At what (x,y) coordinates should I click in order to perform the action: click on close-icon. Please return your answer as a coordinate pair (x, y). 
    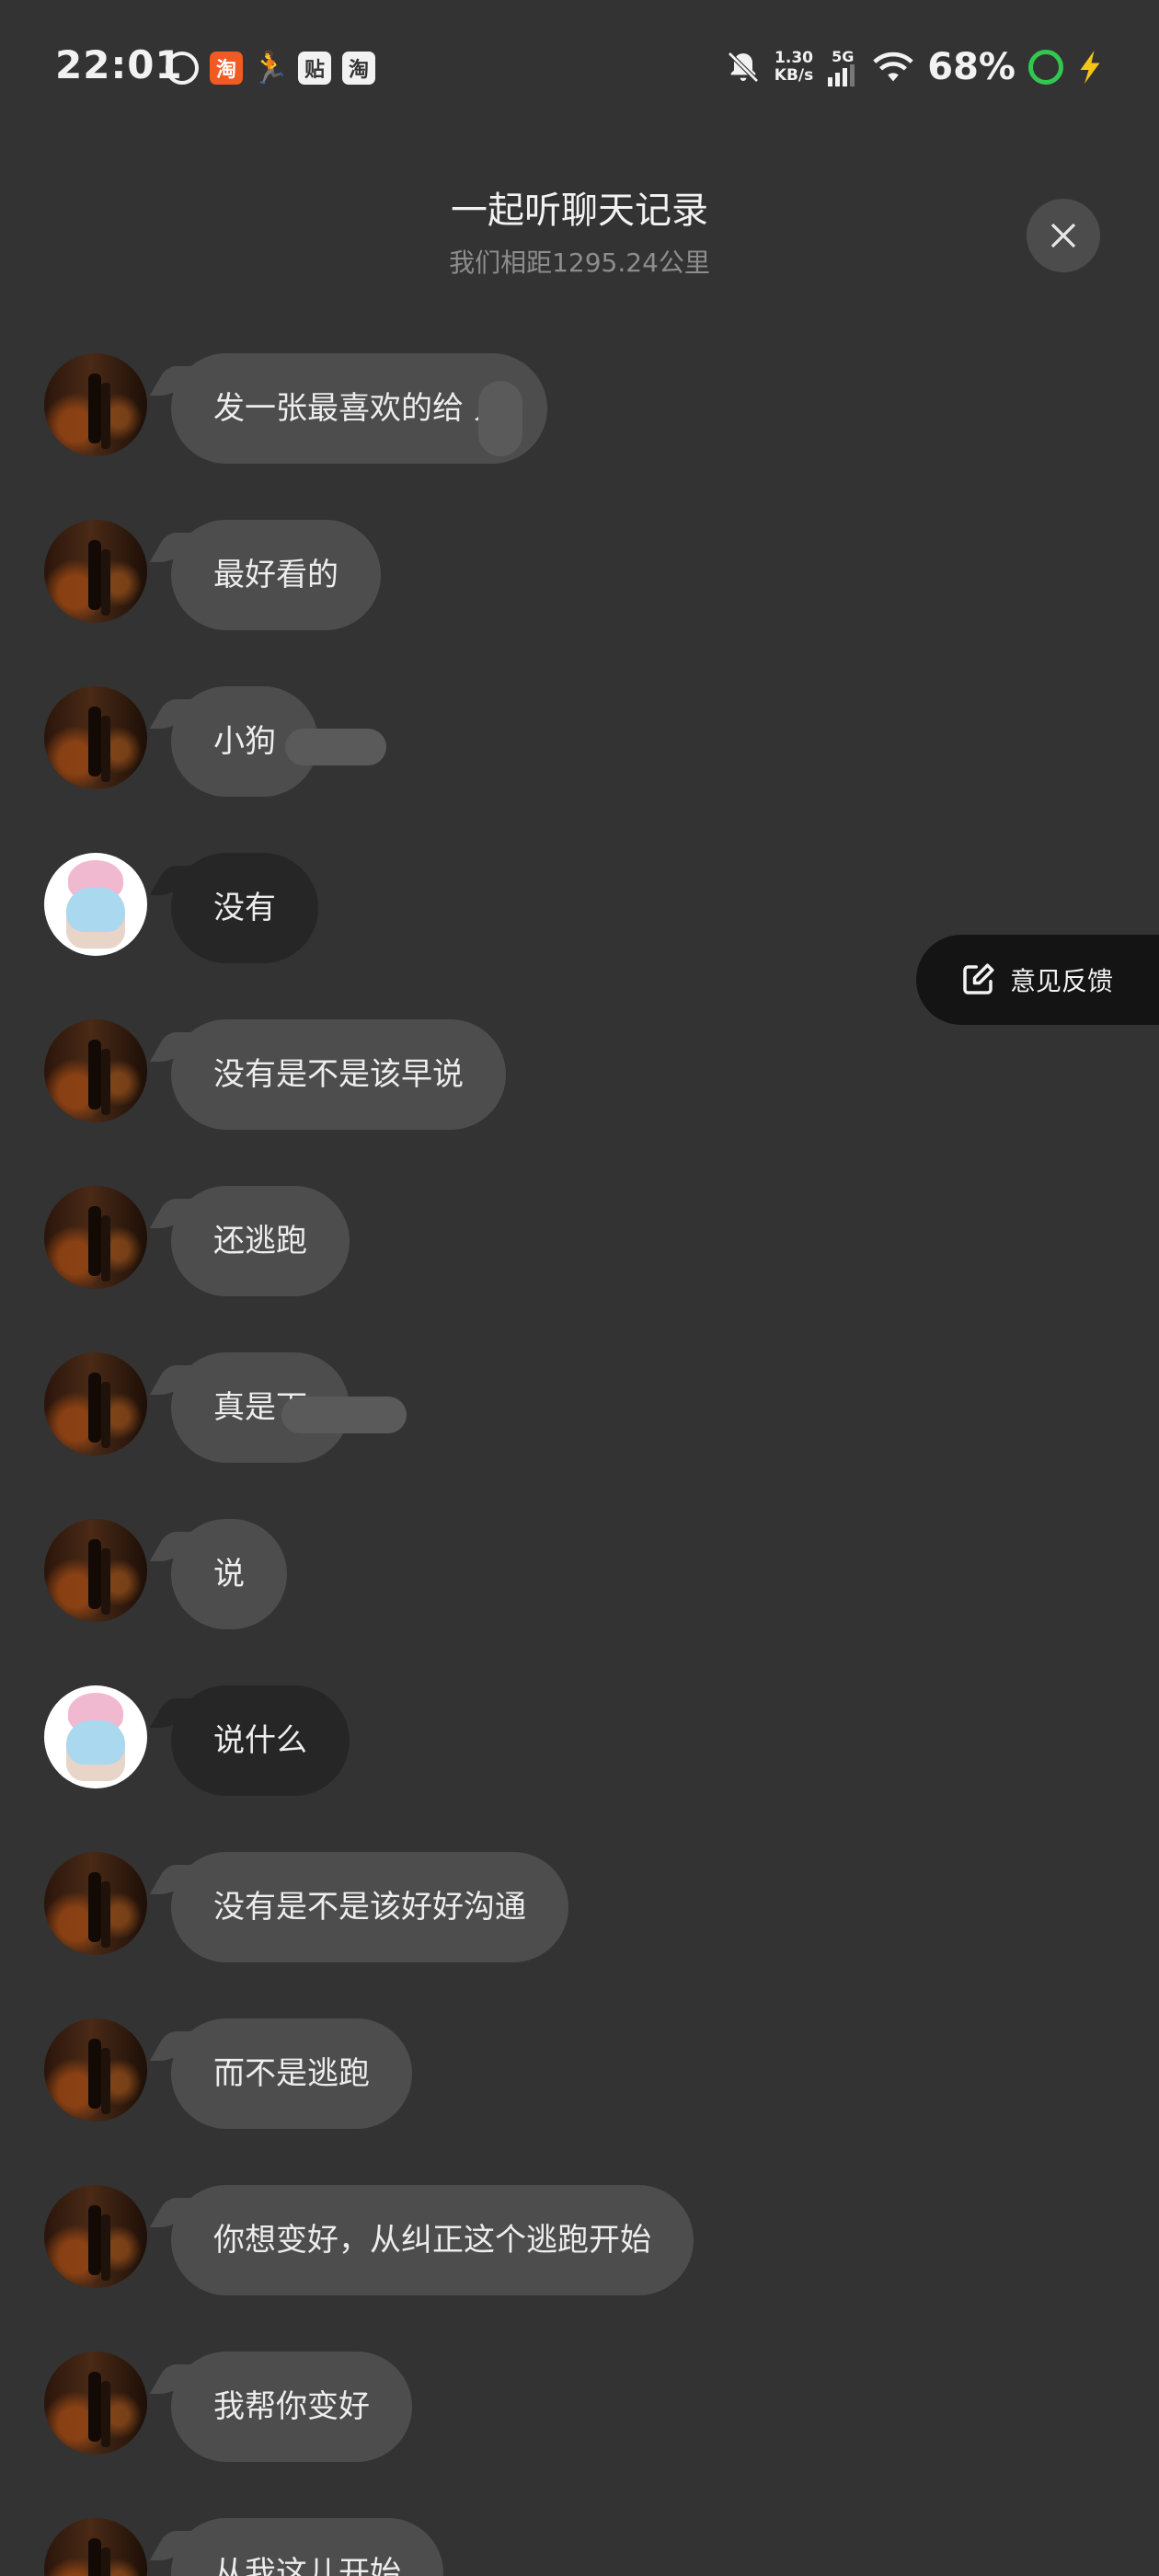
    Looking at the image, I should click on (1063, 235).